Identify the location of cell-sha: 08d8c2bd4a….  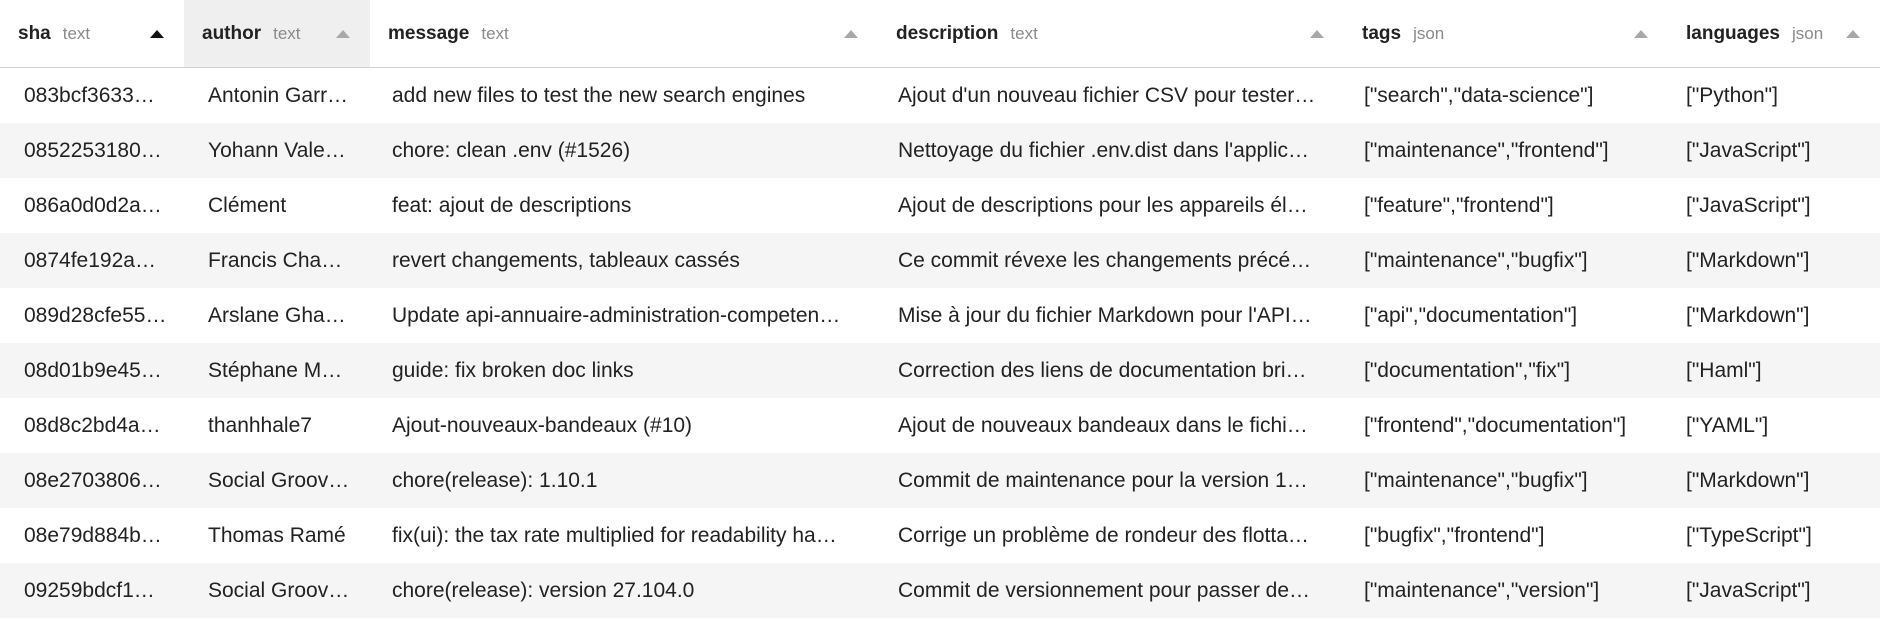
(92, 425).